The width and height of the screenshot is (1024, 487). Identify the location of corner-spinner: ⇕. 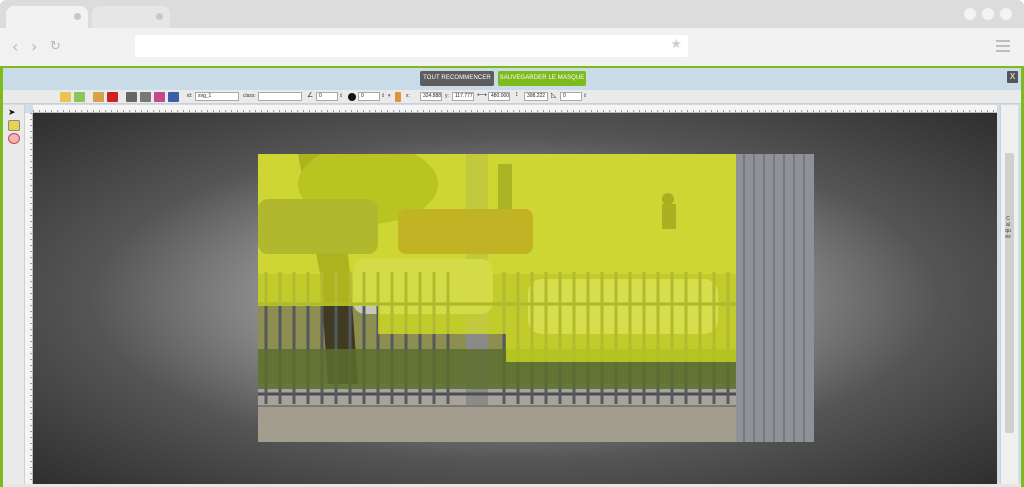
(585, 96).